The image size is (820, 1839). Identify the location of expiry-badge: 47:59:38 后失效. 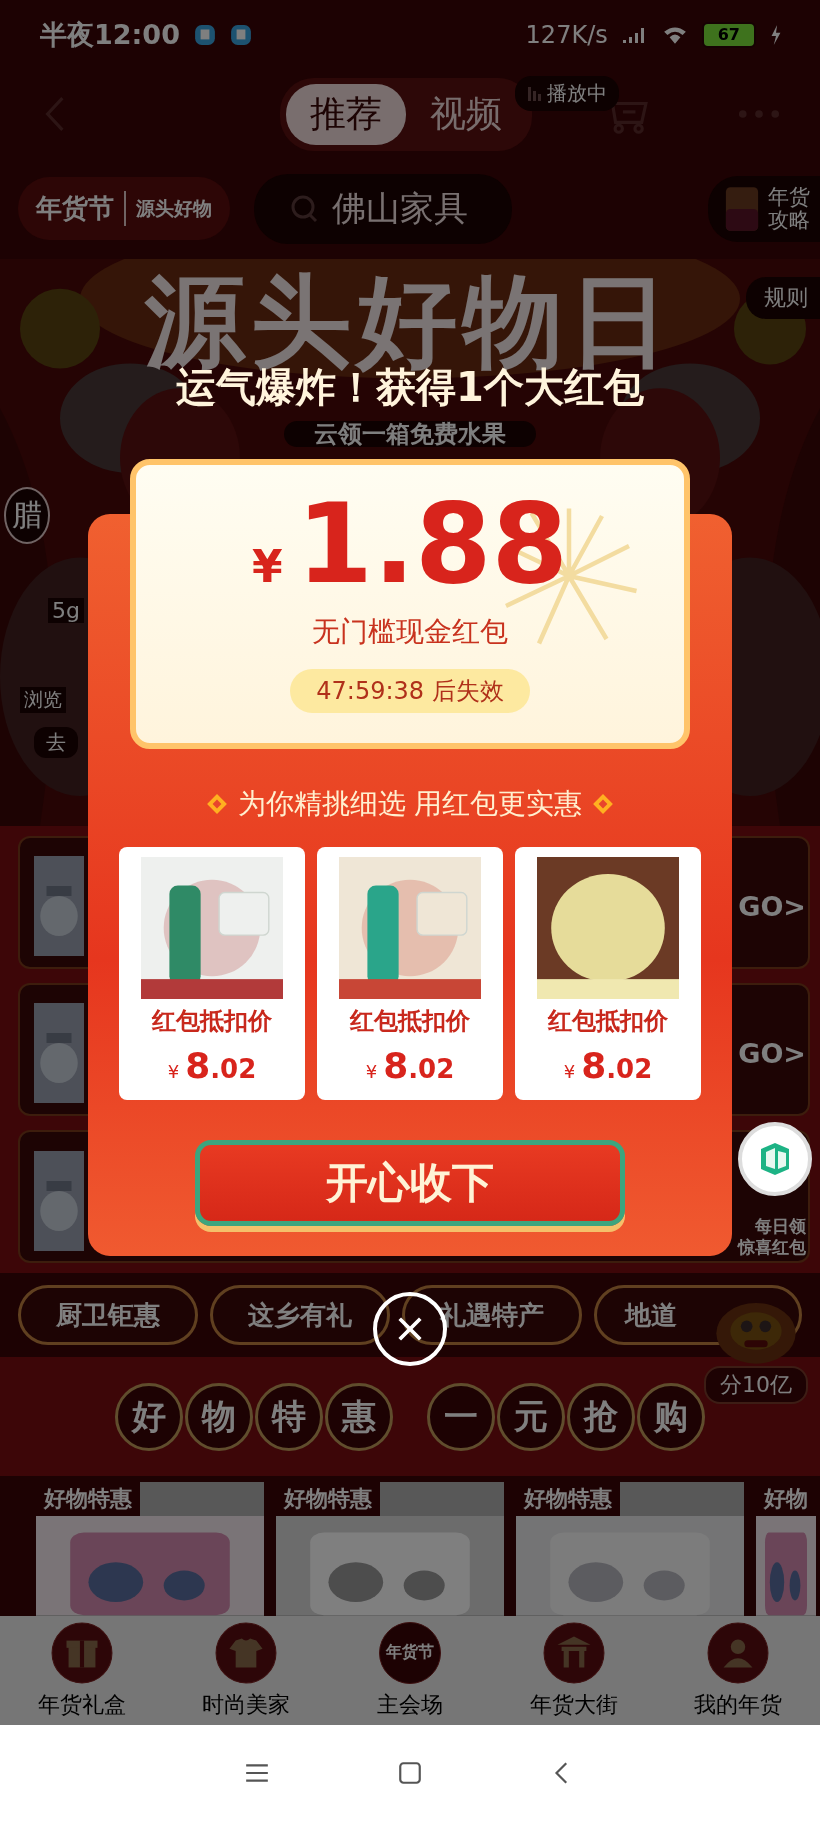
(410, 691).